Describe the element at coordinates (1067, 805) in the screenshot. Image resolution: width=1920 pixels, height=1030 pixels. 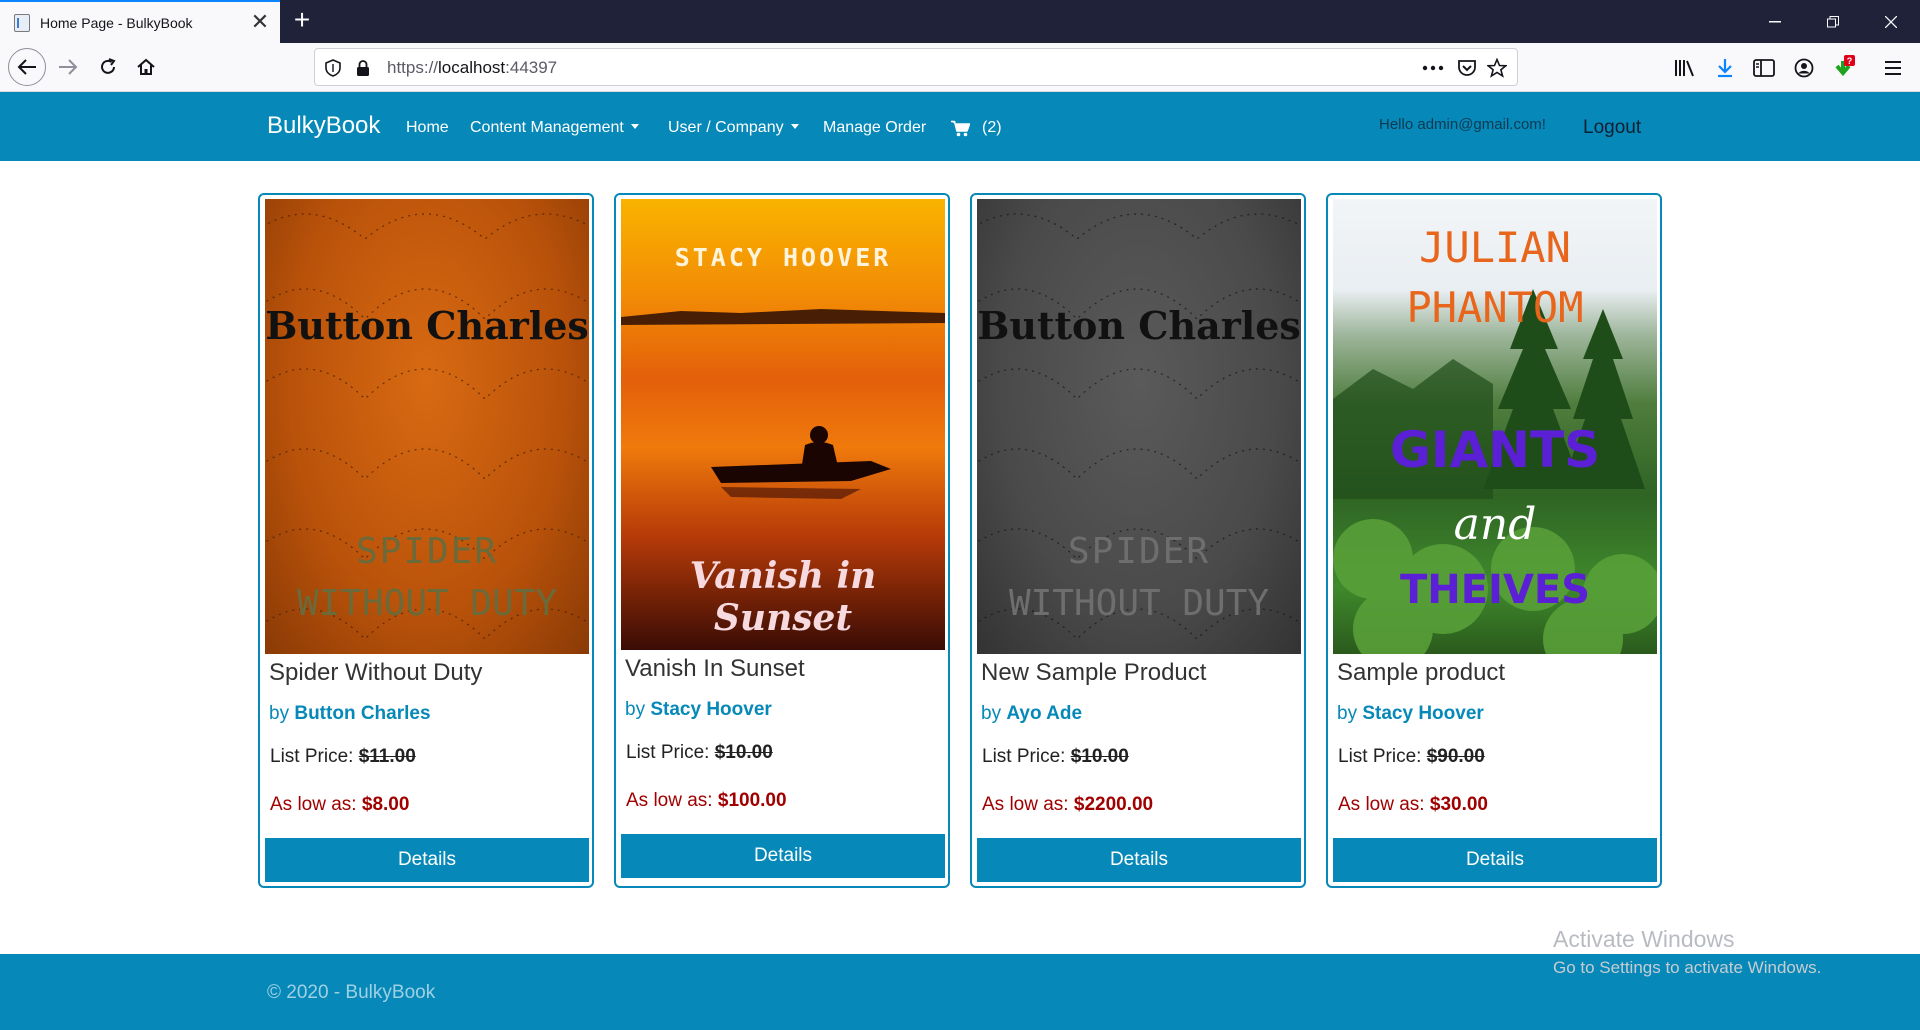
I see `low-price: As low as: $2200.00` at that location.